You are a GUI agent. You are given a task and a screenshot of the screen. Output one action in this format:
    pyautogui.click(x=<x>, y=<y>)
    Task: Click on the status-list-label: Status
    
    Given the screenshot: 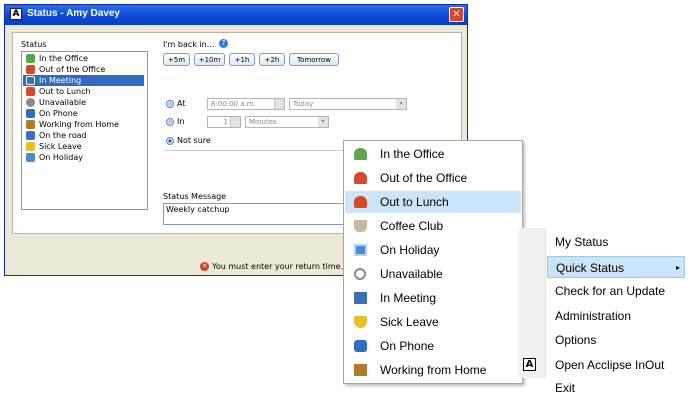 What is the action you would take?
    pyautogui.click(x=34, y=44)
    